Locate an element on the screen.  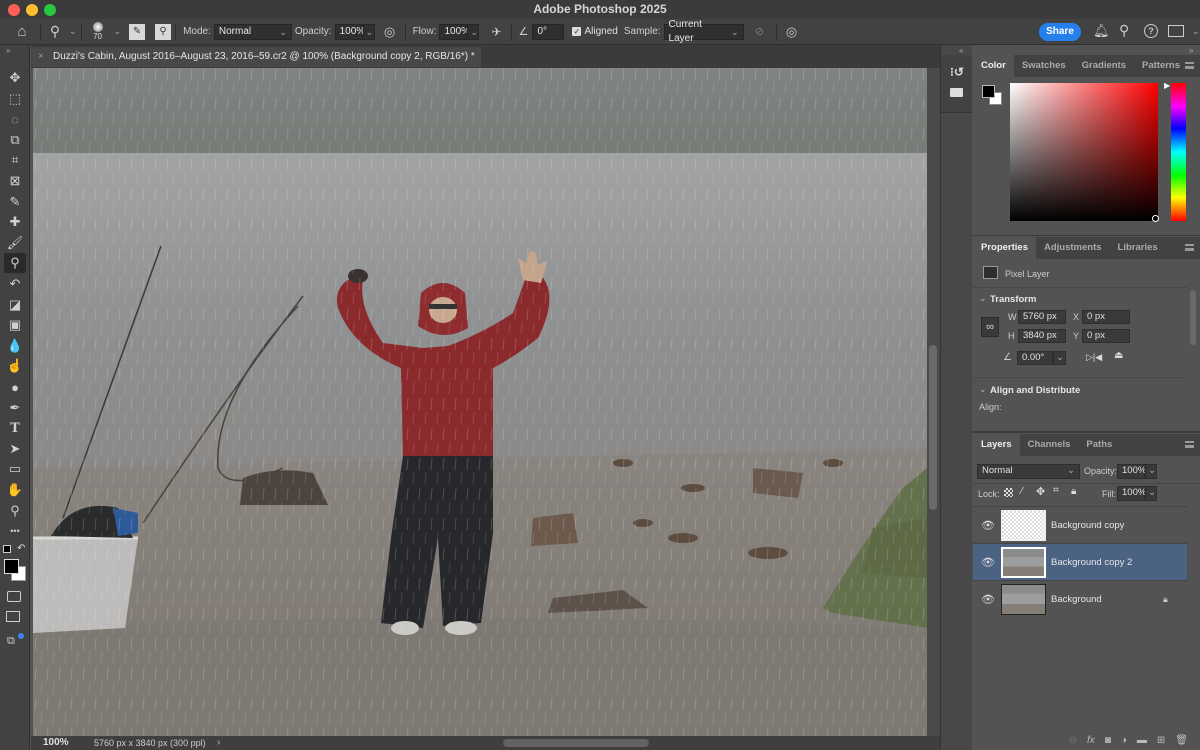
pen-tool: ✒ is located at coordinates (15, 408).